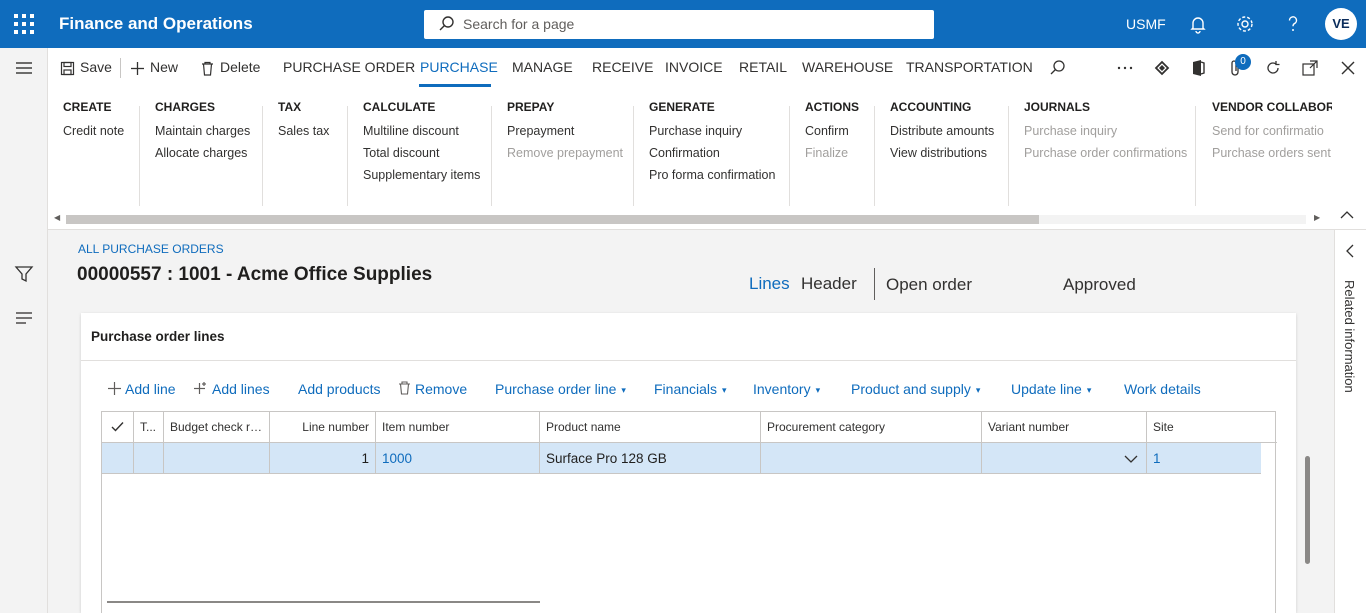 The image size is (1366, 613). What do you see at coordinates (942, 157) in the screenshot?
I see `view-distributions-button: View distributions` at bounding box center [942, 157].